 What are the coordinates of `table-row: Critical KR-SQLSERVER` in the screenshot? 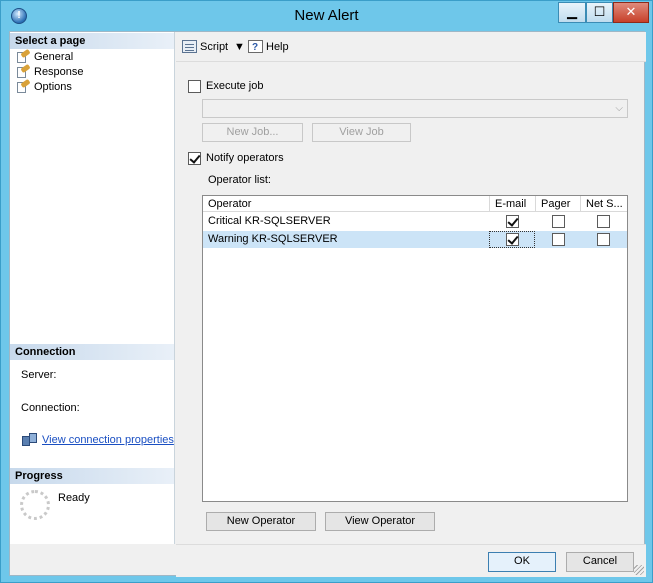 It's located at (415, 221).